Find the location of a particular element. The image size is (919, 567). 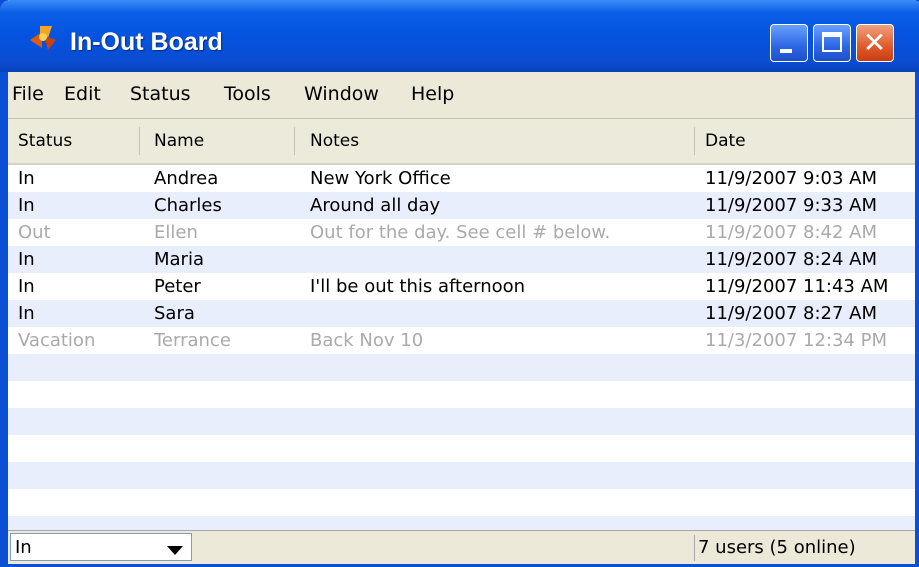

cell-date: 11/9/2007 9:03 AM is located at coordinates (791, 178).